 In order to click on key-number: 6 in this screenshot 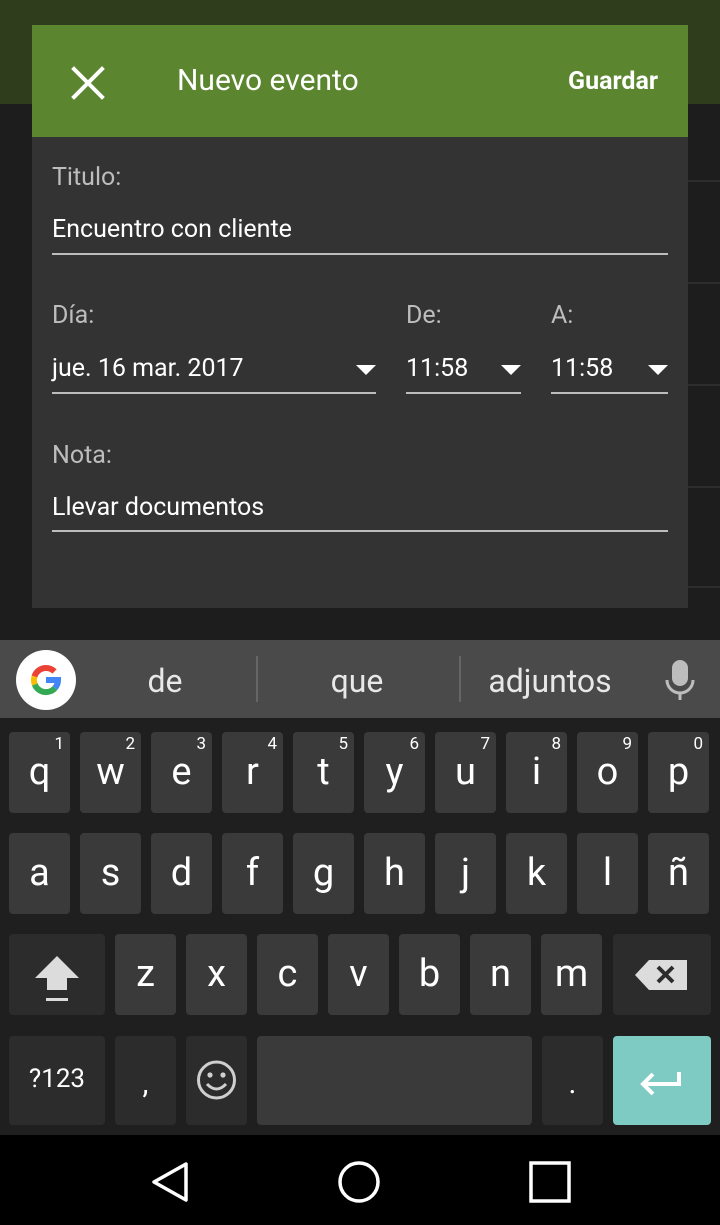, I will do `click(414, 744)`.